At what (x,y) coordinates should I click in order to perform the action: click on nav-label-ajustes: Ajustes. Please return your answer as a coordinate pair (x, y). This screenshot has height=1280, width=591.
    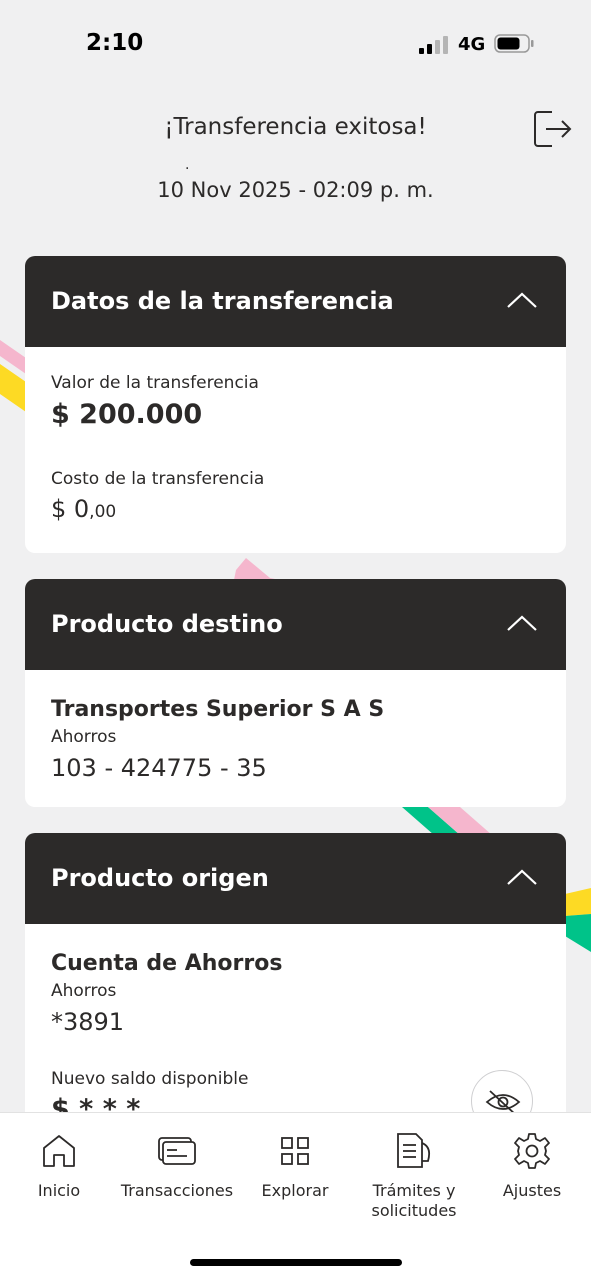
    Looking at the image, I should click on (532, 1190).